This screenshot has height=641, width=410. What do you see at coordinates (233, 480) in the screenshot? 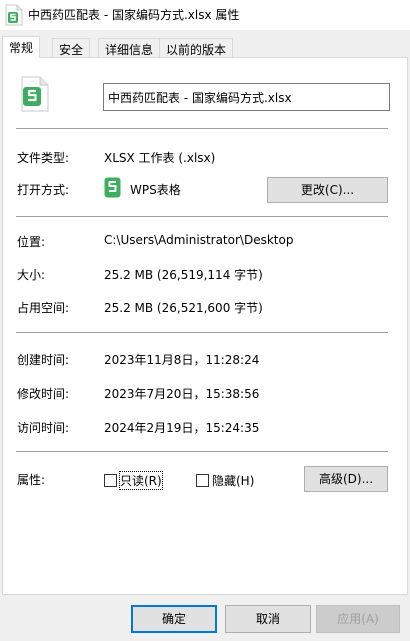
I see `hidden-checkbox-label: 隐藏(H)` at bounding box center [233, 480].